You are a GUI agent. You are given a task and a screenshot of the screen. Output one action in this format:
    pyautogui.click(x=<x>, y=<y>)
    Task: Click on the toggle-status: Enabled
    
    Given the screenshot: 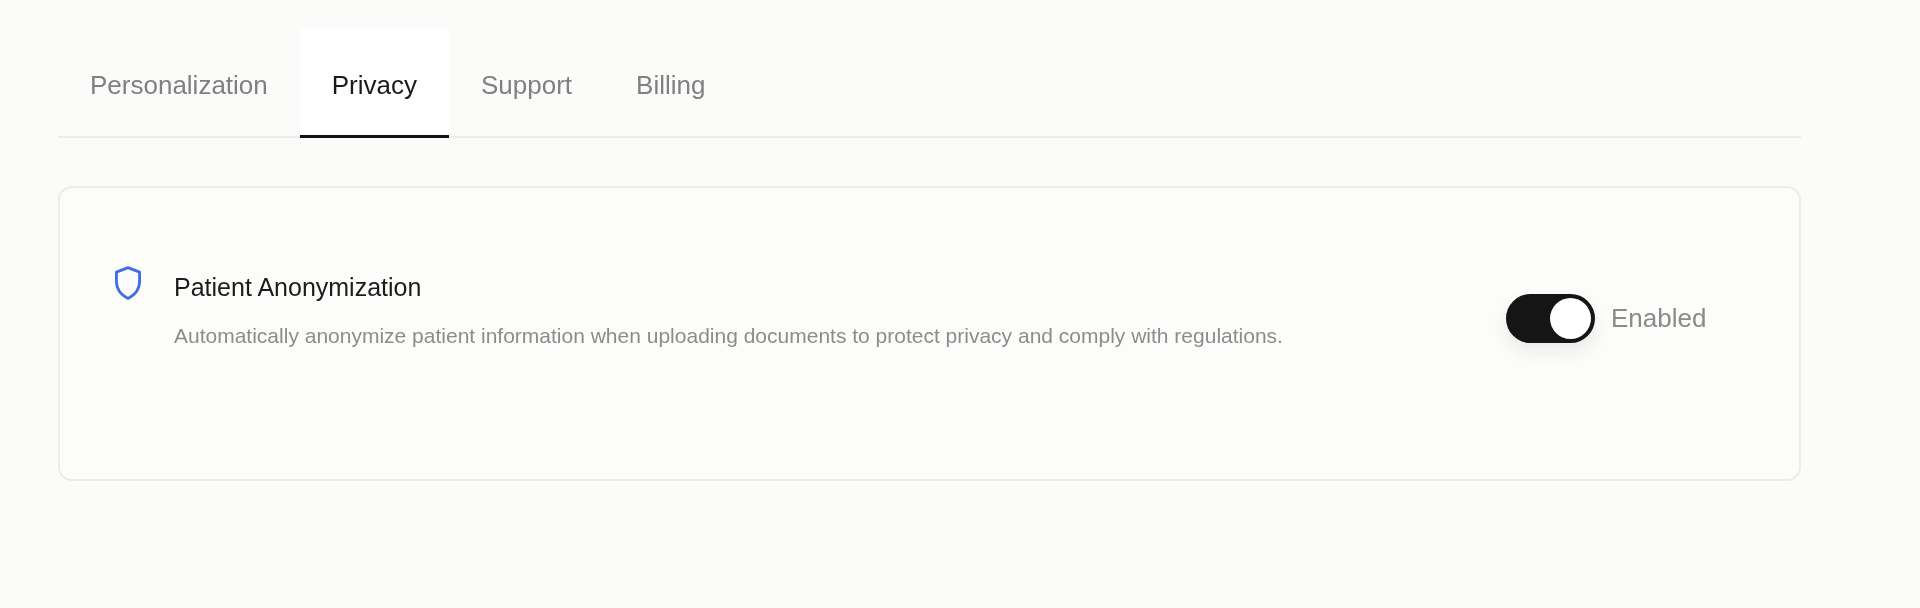 What is the action you would take?
    pyautogui.click(x=1659, y=318)
    